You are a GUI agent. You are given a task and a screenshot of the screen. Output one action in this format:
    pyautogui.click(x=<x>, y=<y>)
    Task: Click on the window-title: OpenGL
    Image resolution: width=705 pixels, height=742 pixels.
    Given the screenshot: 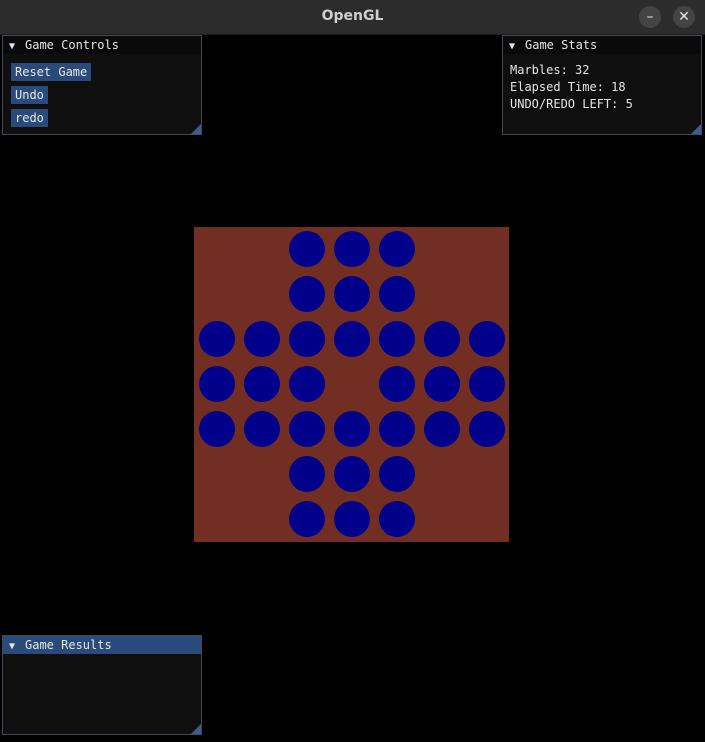 What is the action you would take?
    pyautogui.click(x=352, y=16)
    